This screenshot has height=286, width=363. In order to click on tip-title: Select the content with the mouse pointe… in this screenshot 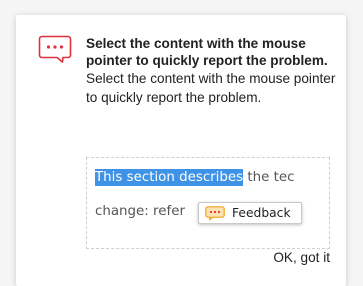, I will do `click(207, 52)`.